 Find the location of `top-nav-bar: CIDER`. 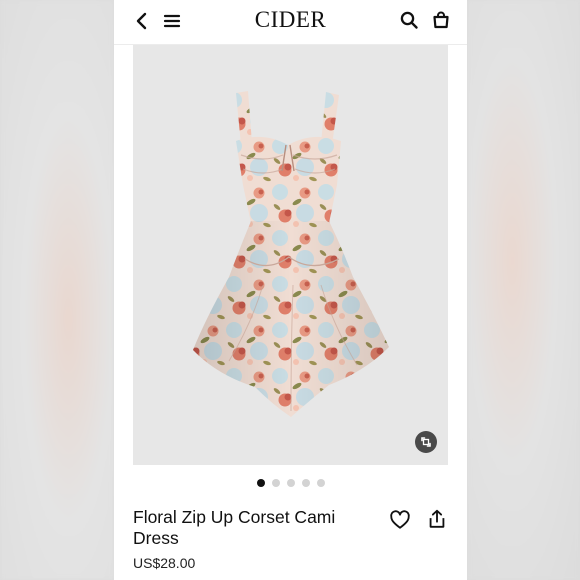

top-nav-bar: CIDER is located at coordinates (290, 22).